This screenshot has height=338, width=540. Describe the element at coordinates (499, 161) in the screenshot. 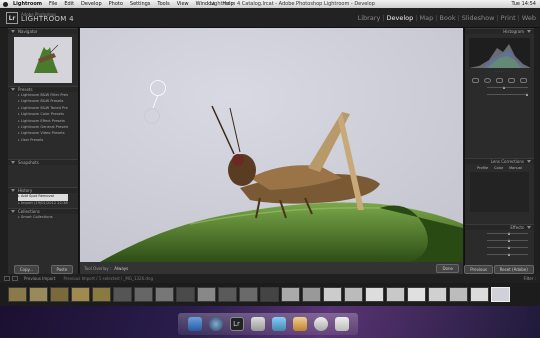

I see `lens-corrections-header: Lens Corrections` at that location.